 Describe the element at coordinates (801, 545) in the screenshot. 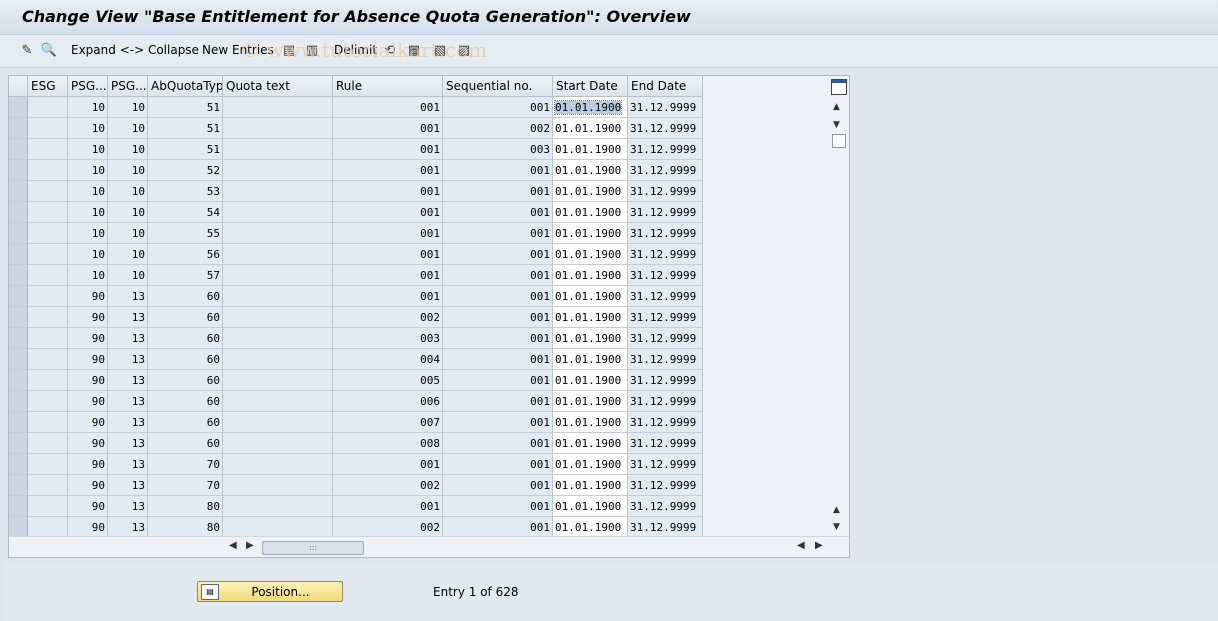

I see `scroll-left-end-icon: ◀` at that location.